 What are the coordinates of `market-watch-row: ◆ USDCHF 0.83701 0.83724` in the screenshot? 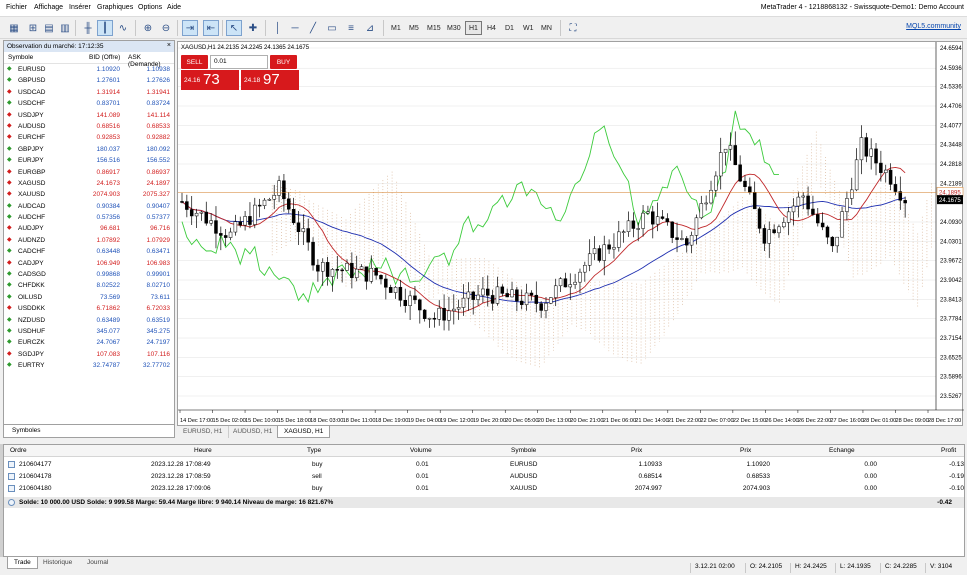 It's located at (89, 103).